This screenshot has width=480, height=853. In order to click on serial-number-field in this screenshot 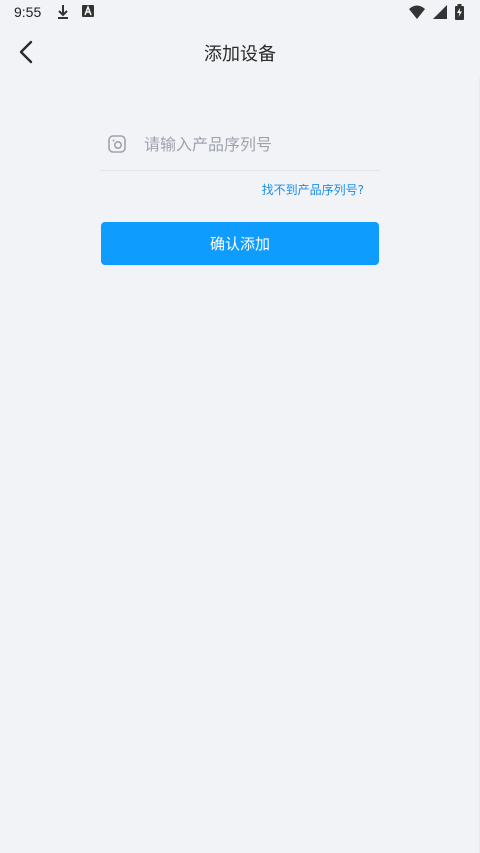, I will do `click(240, 146)`.